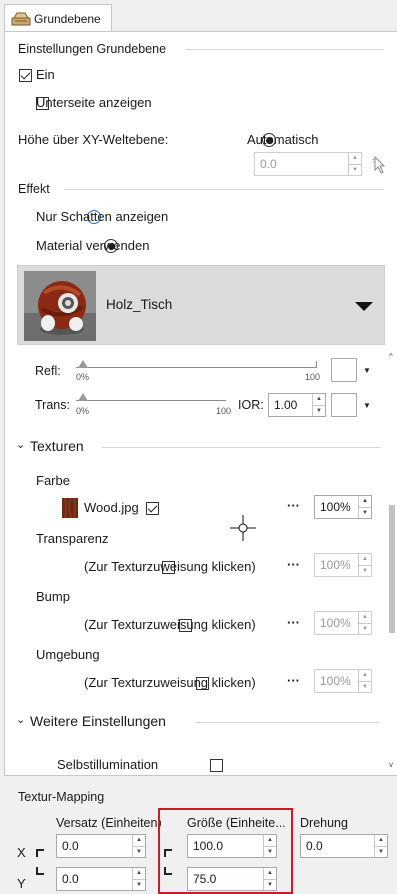 The image size is (397, 894). What do you see at coordinates (61, 797) in the screenshot?
I see `mapping-heading: Textur-Mapping` at bounding box center [61, 797].